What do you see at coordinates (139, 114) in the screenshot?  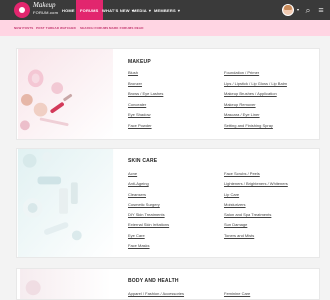 I see `forum-link-eye-shadow: Eye Shadow` at bounding box center [139, 114].